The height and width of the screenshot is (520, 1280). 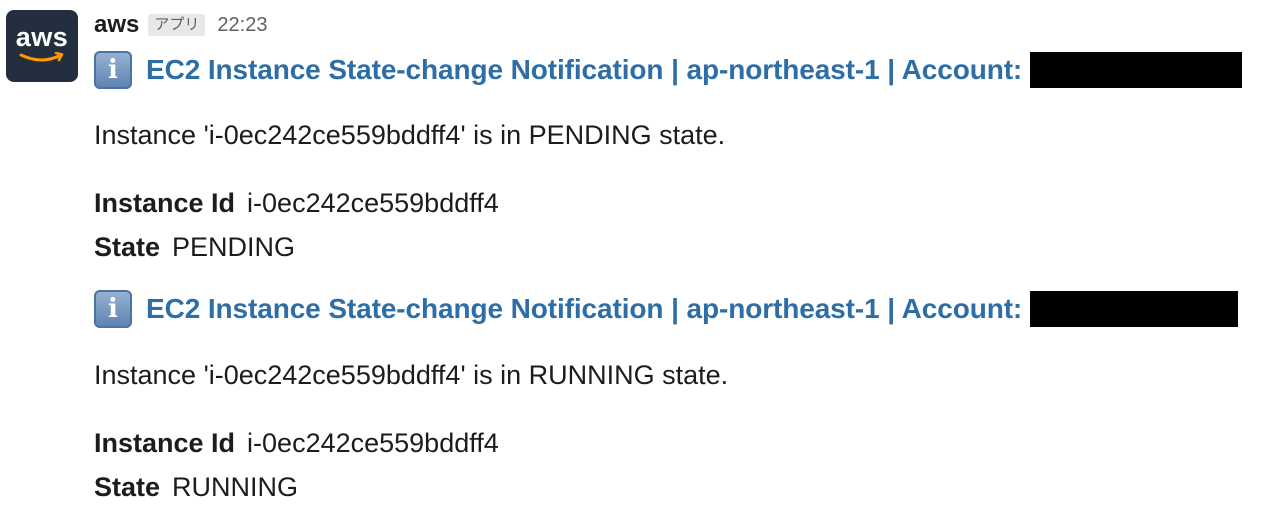 What do you see at coordinates (41, 57) in the screenshot?
I see `aws-smile-icon` at bounding box center [41, 57].